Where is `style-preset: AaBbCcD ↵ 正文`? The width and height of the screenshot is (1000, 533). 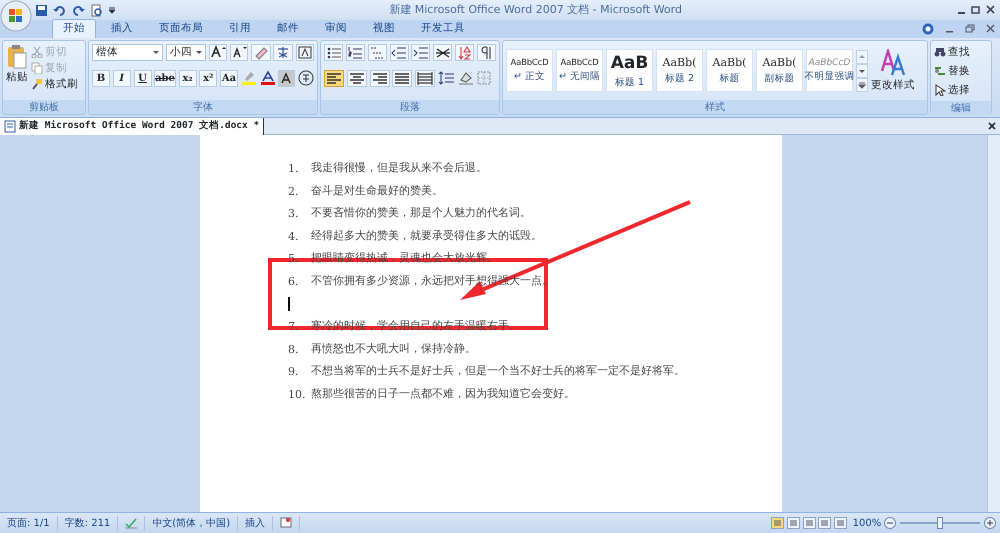
style-preset: AaBbCcD ↵ 正文 is located at coordinates (529, 70).